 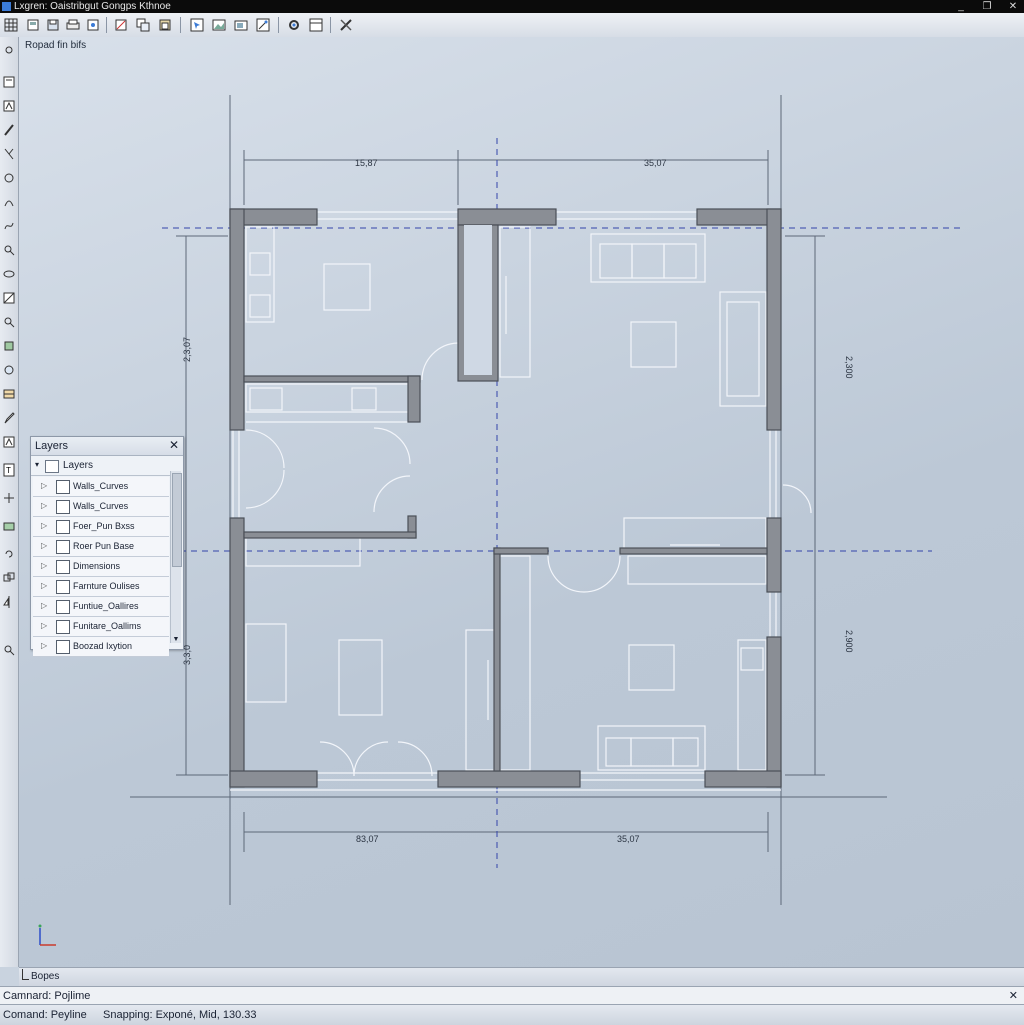 I want to click on scrollbar-thumb, so click(x=177, y=520).